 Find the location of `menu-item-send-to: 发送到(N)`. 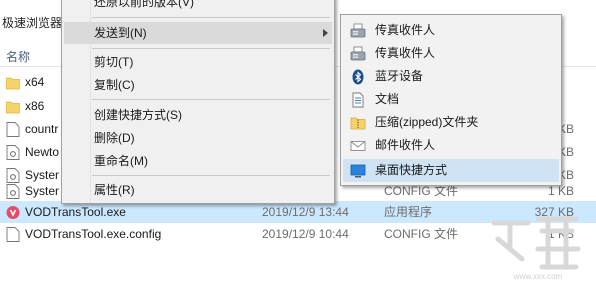

menu-item-send-to: 发送到(N) is located at coordinates (198, 33).